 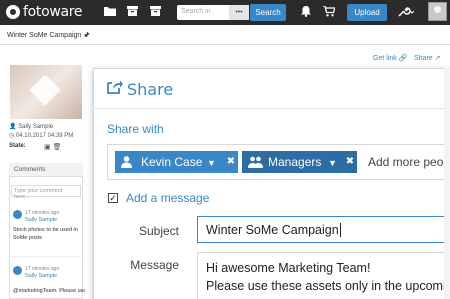 I want to click on message-label: Message, so click(x=154, y=265).